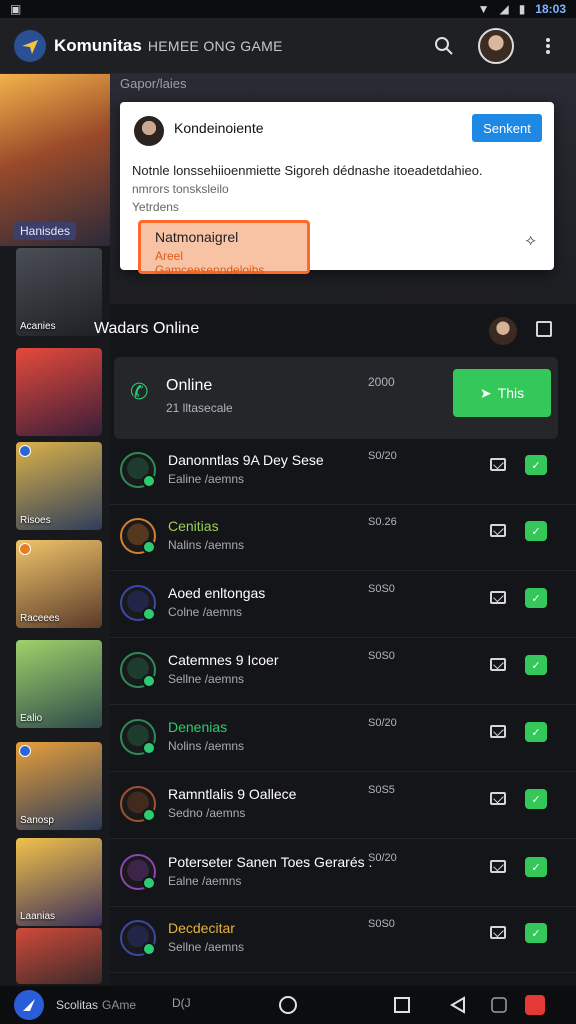 The image size is (576, 1024). I want to click on share-icon: ⟡, so click(530, 241).